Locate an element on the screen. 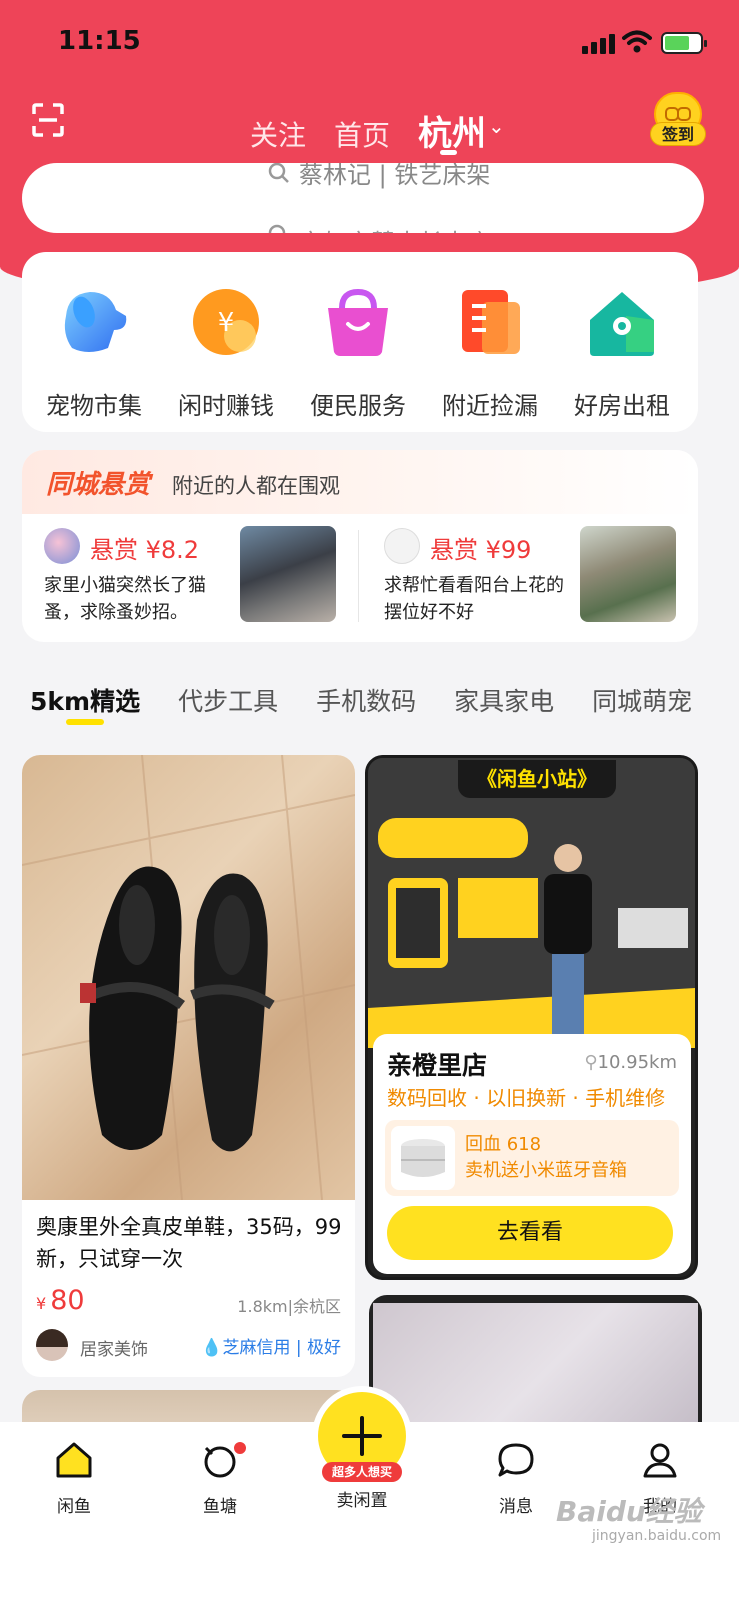 Image resolution: width=739 pixels, height=1600 pixels. bounty-amount: 悬赏 ¥99 is located at coordinates (481, 550).